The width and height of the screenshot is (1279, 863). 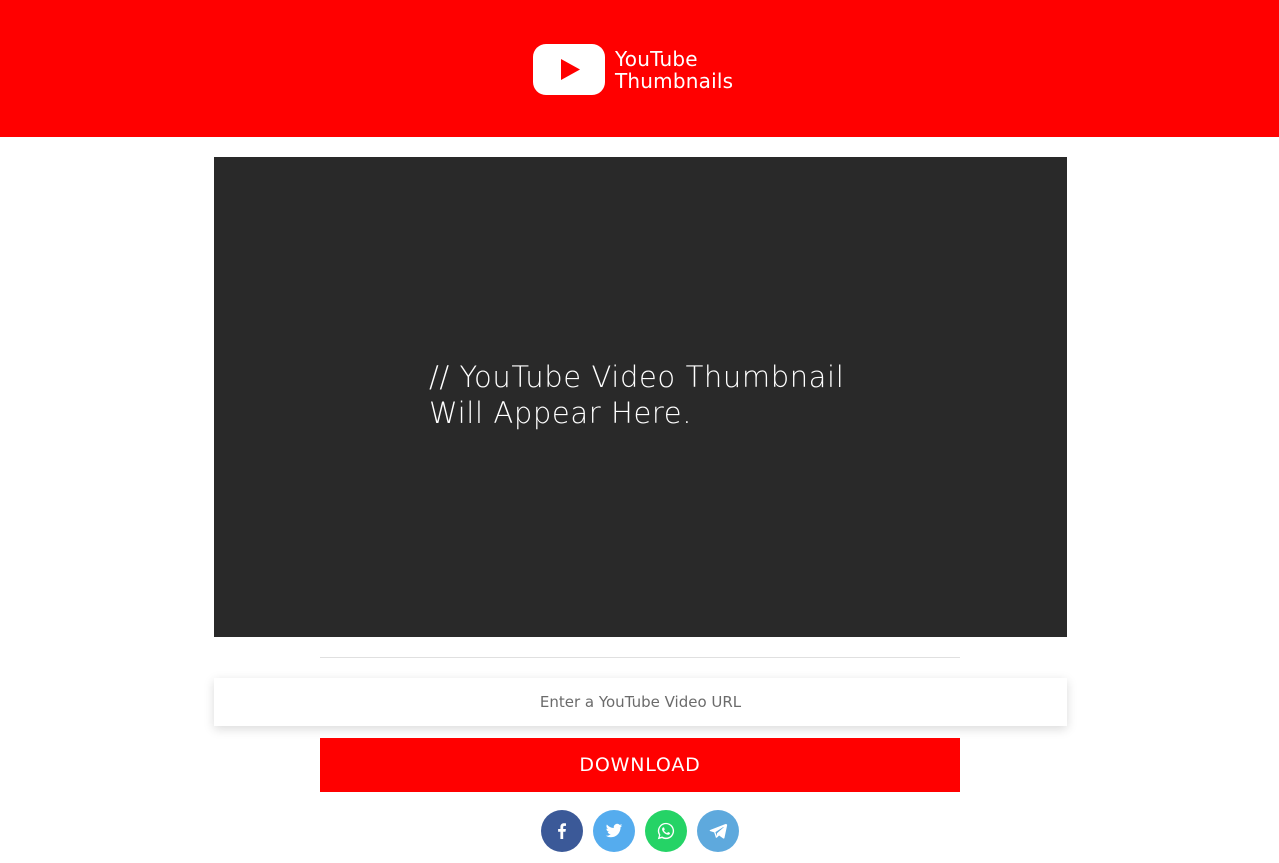 What do you see at coordinates (640, 702) in the screenshot?
I see `video-url-input` at bounding box center [640, 702].